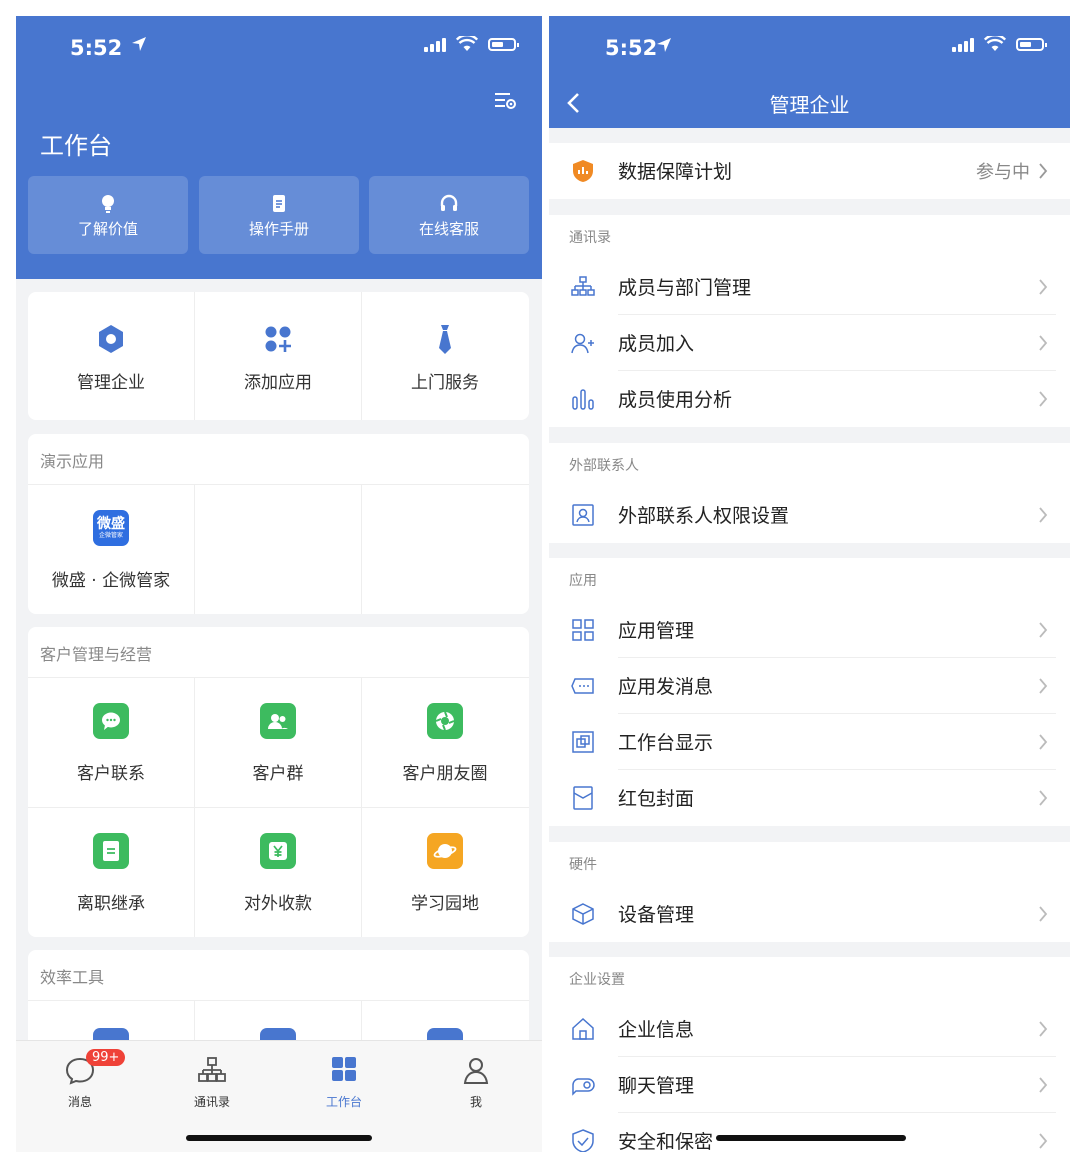  What do you see at coordinates (111, 528) in the screenshot?
I see `weisheng-logo: 微盛 企微管家` at bounding box center [111, 528].